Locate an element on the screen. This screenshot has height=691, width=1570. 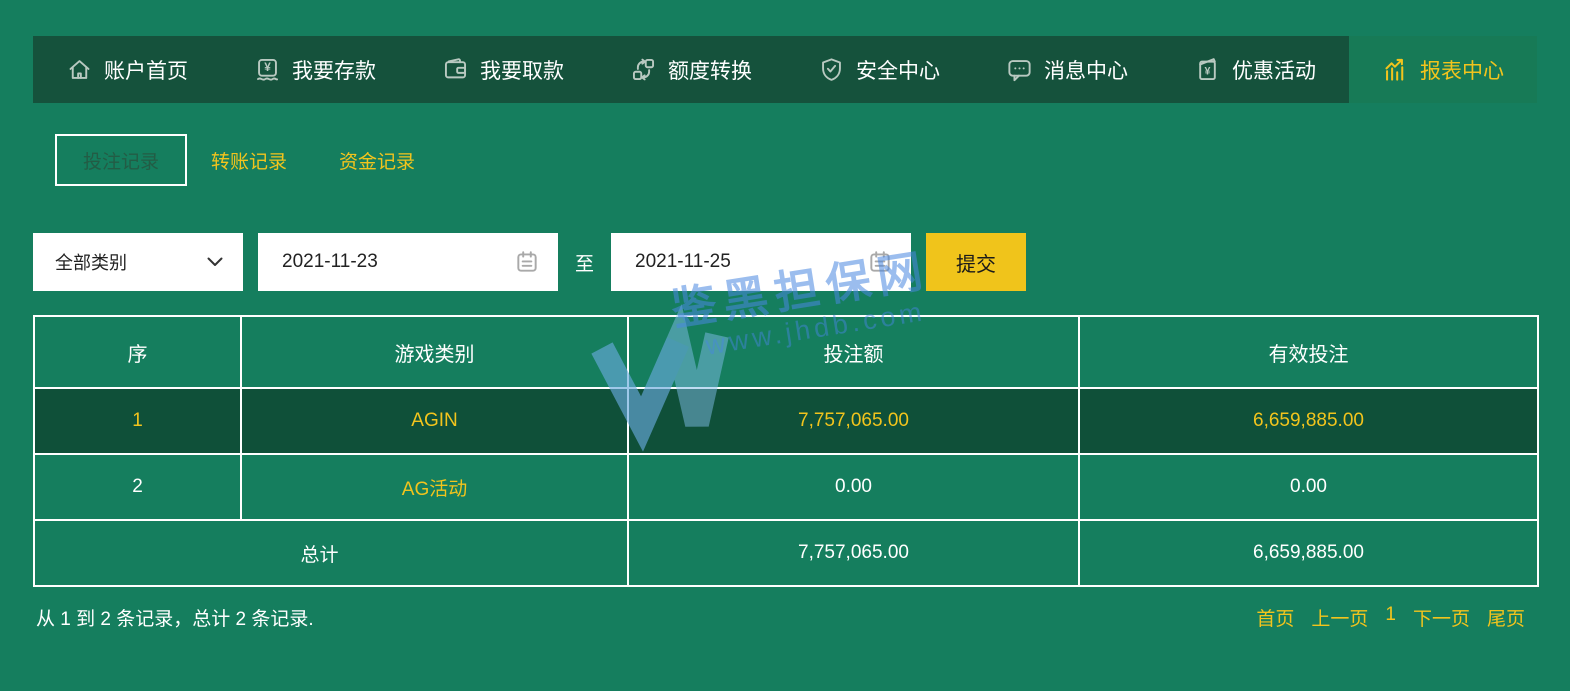
table-row: 2 AG活动 0.00 0.00 is located at coordinates (786, 487).